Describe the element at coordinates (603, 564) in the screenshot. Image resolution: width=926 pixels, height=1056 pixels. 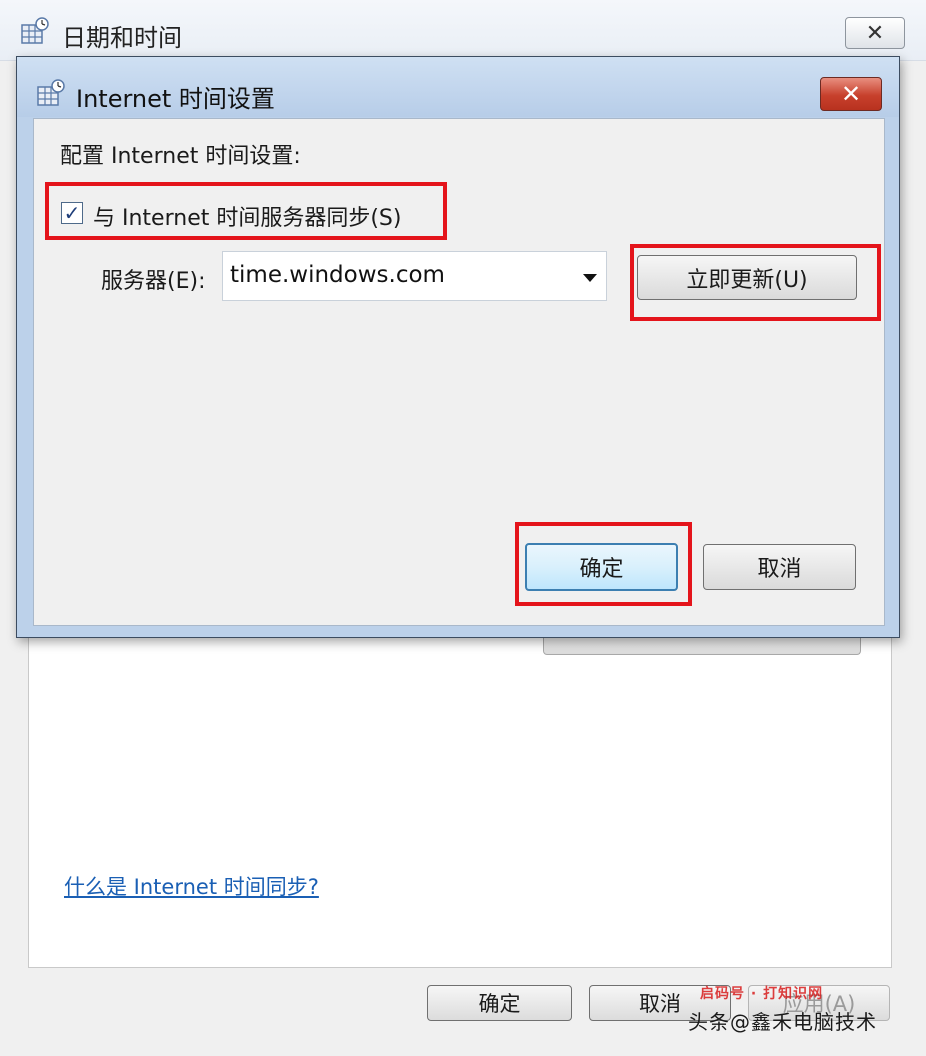
I see `highlight-box-ok` at that location.